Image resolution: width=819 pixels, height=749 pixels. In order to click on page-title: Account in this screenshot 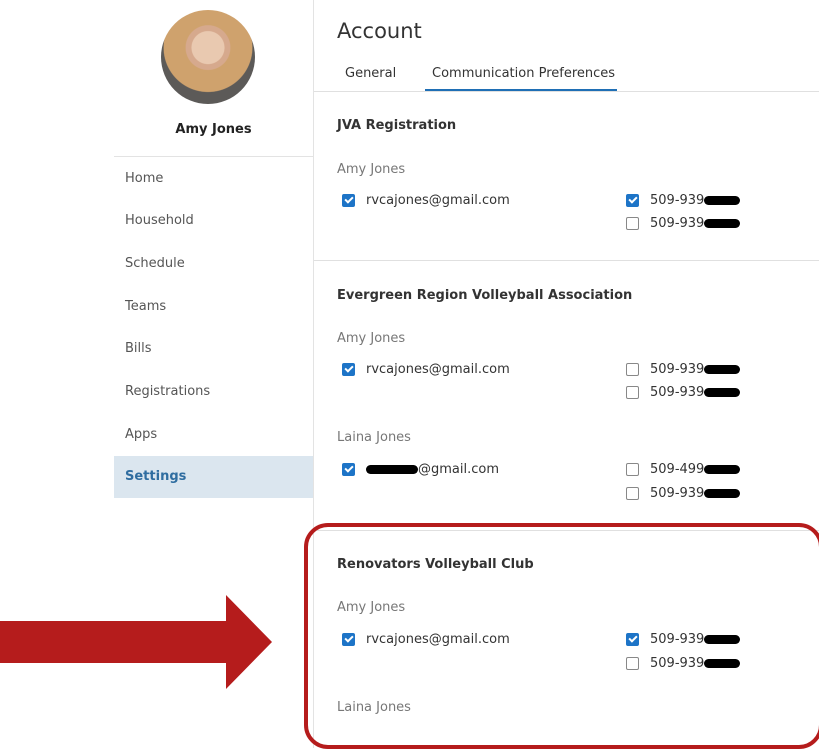, I will do `click(379, 31)`.